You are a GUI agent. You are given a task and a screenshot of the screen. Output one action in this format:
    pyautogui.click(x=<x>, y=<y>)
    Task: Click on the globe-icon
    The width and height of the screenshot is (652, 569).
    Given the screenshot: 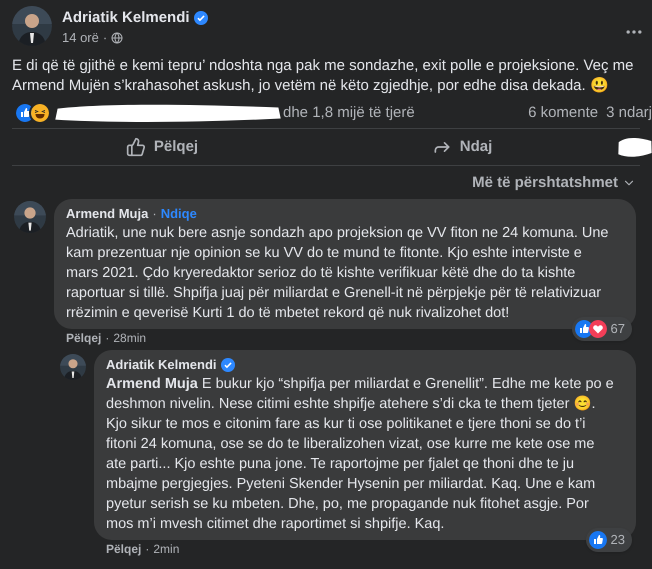 What is the action you would take?
    pyautogui.click(x=117, y=38)
    